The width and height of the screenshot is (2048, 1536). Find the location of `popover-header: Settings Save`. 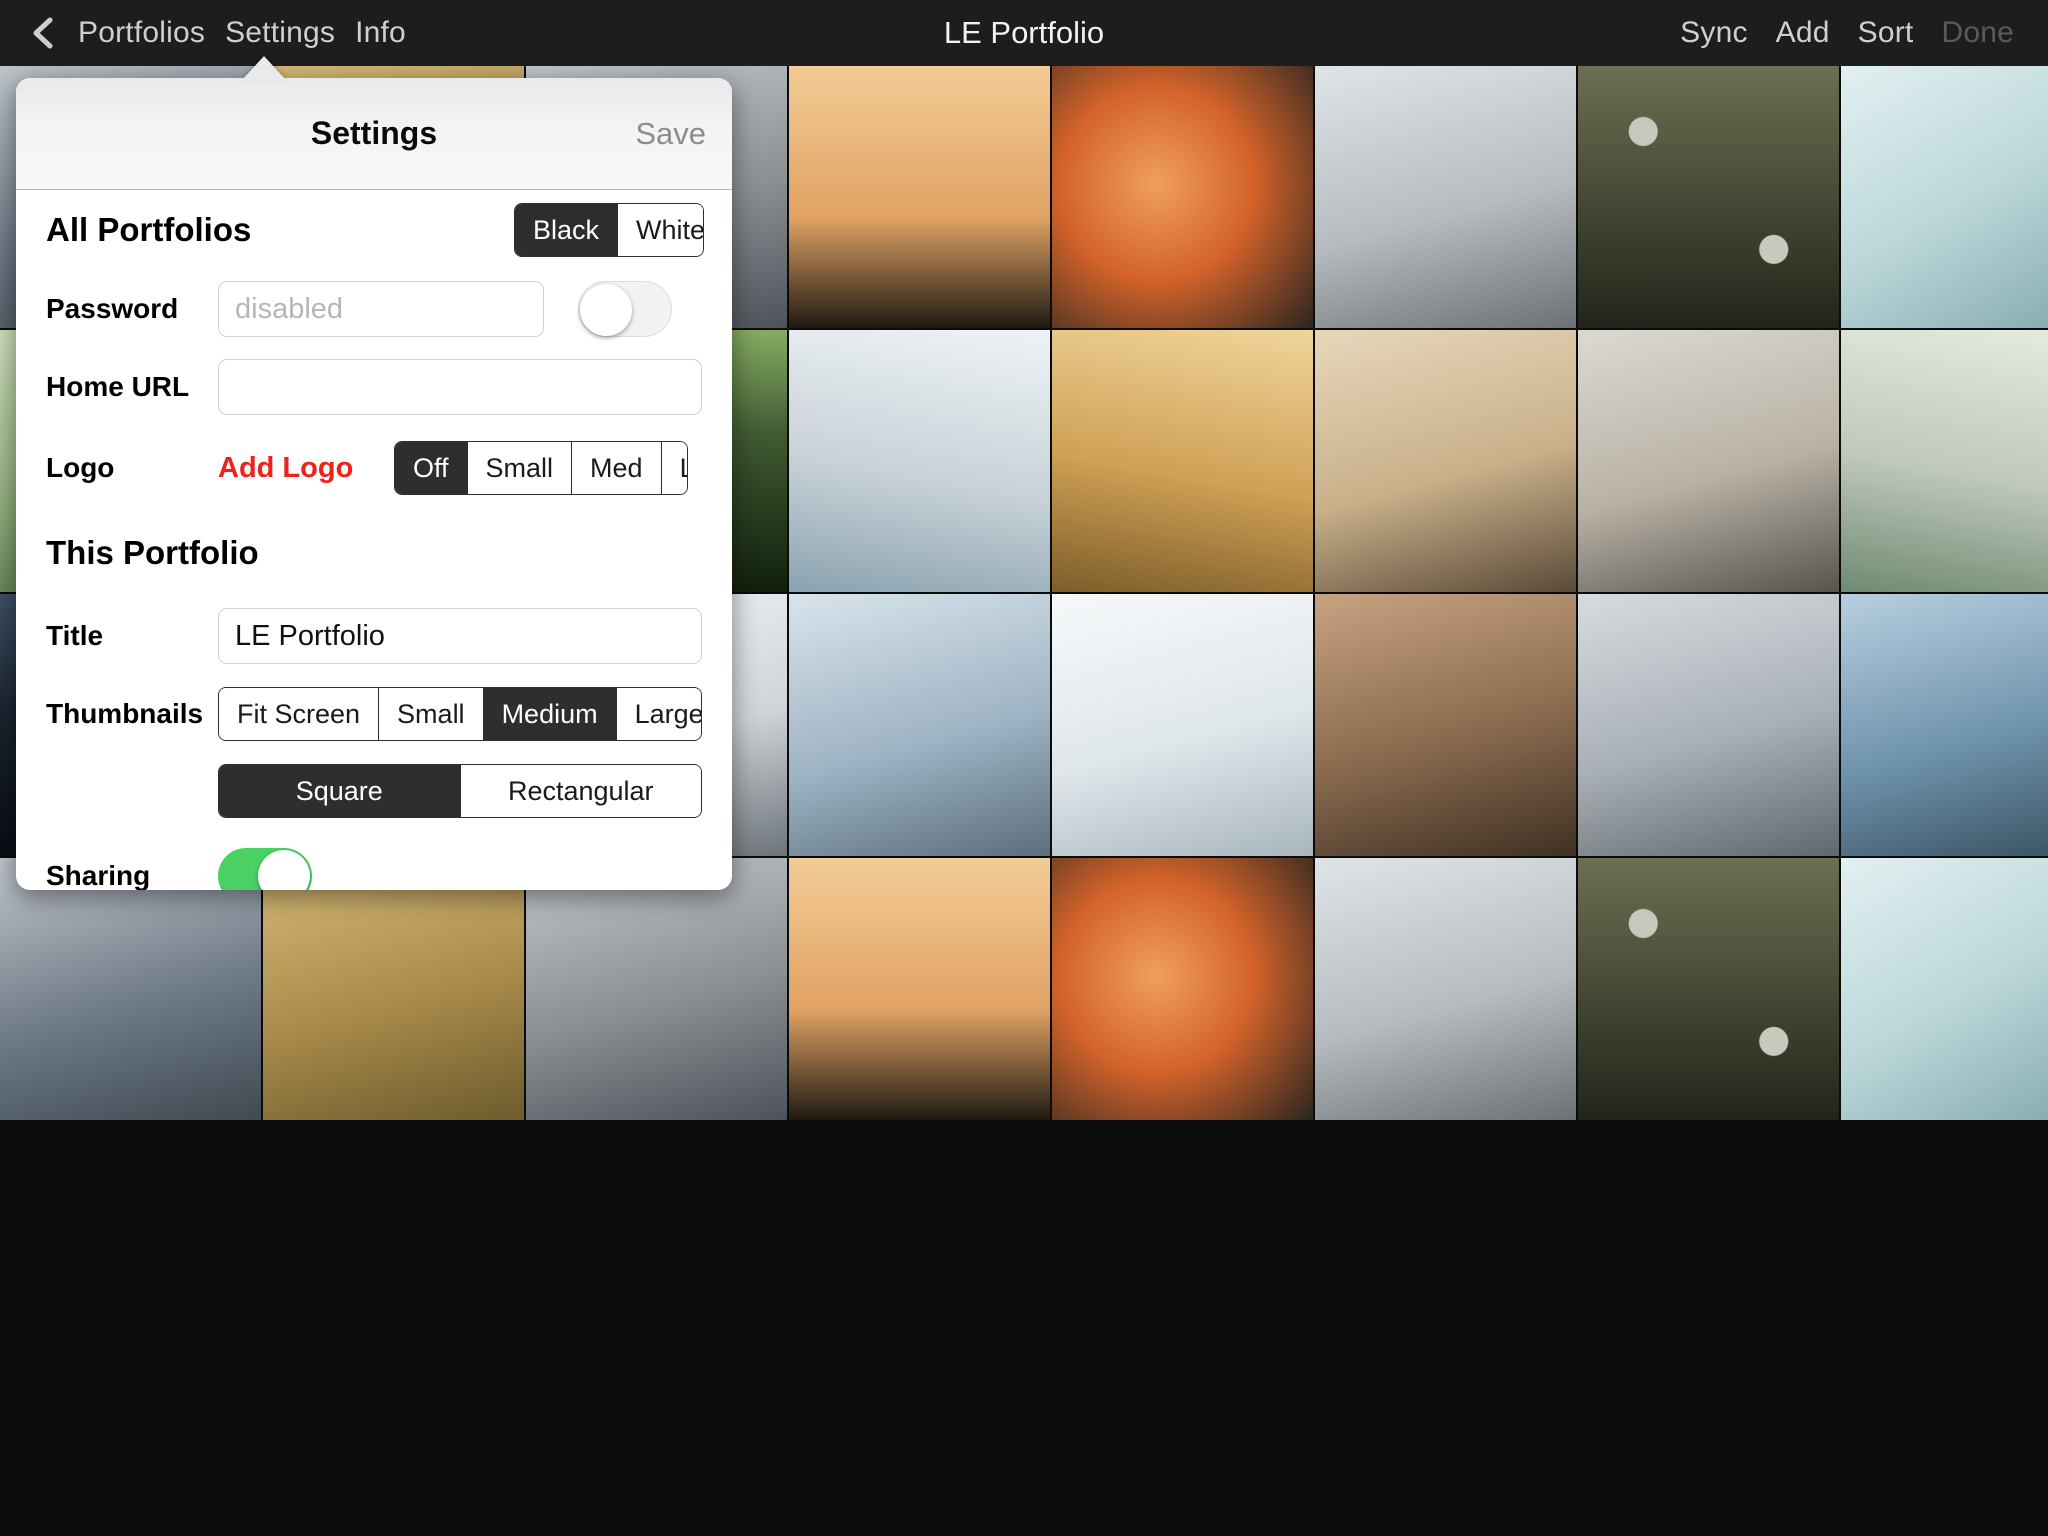

popover-header: Settings Save is located at coordinates (374, 134).